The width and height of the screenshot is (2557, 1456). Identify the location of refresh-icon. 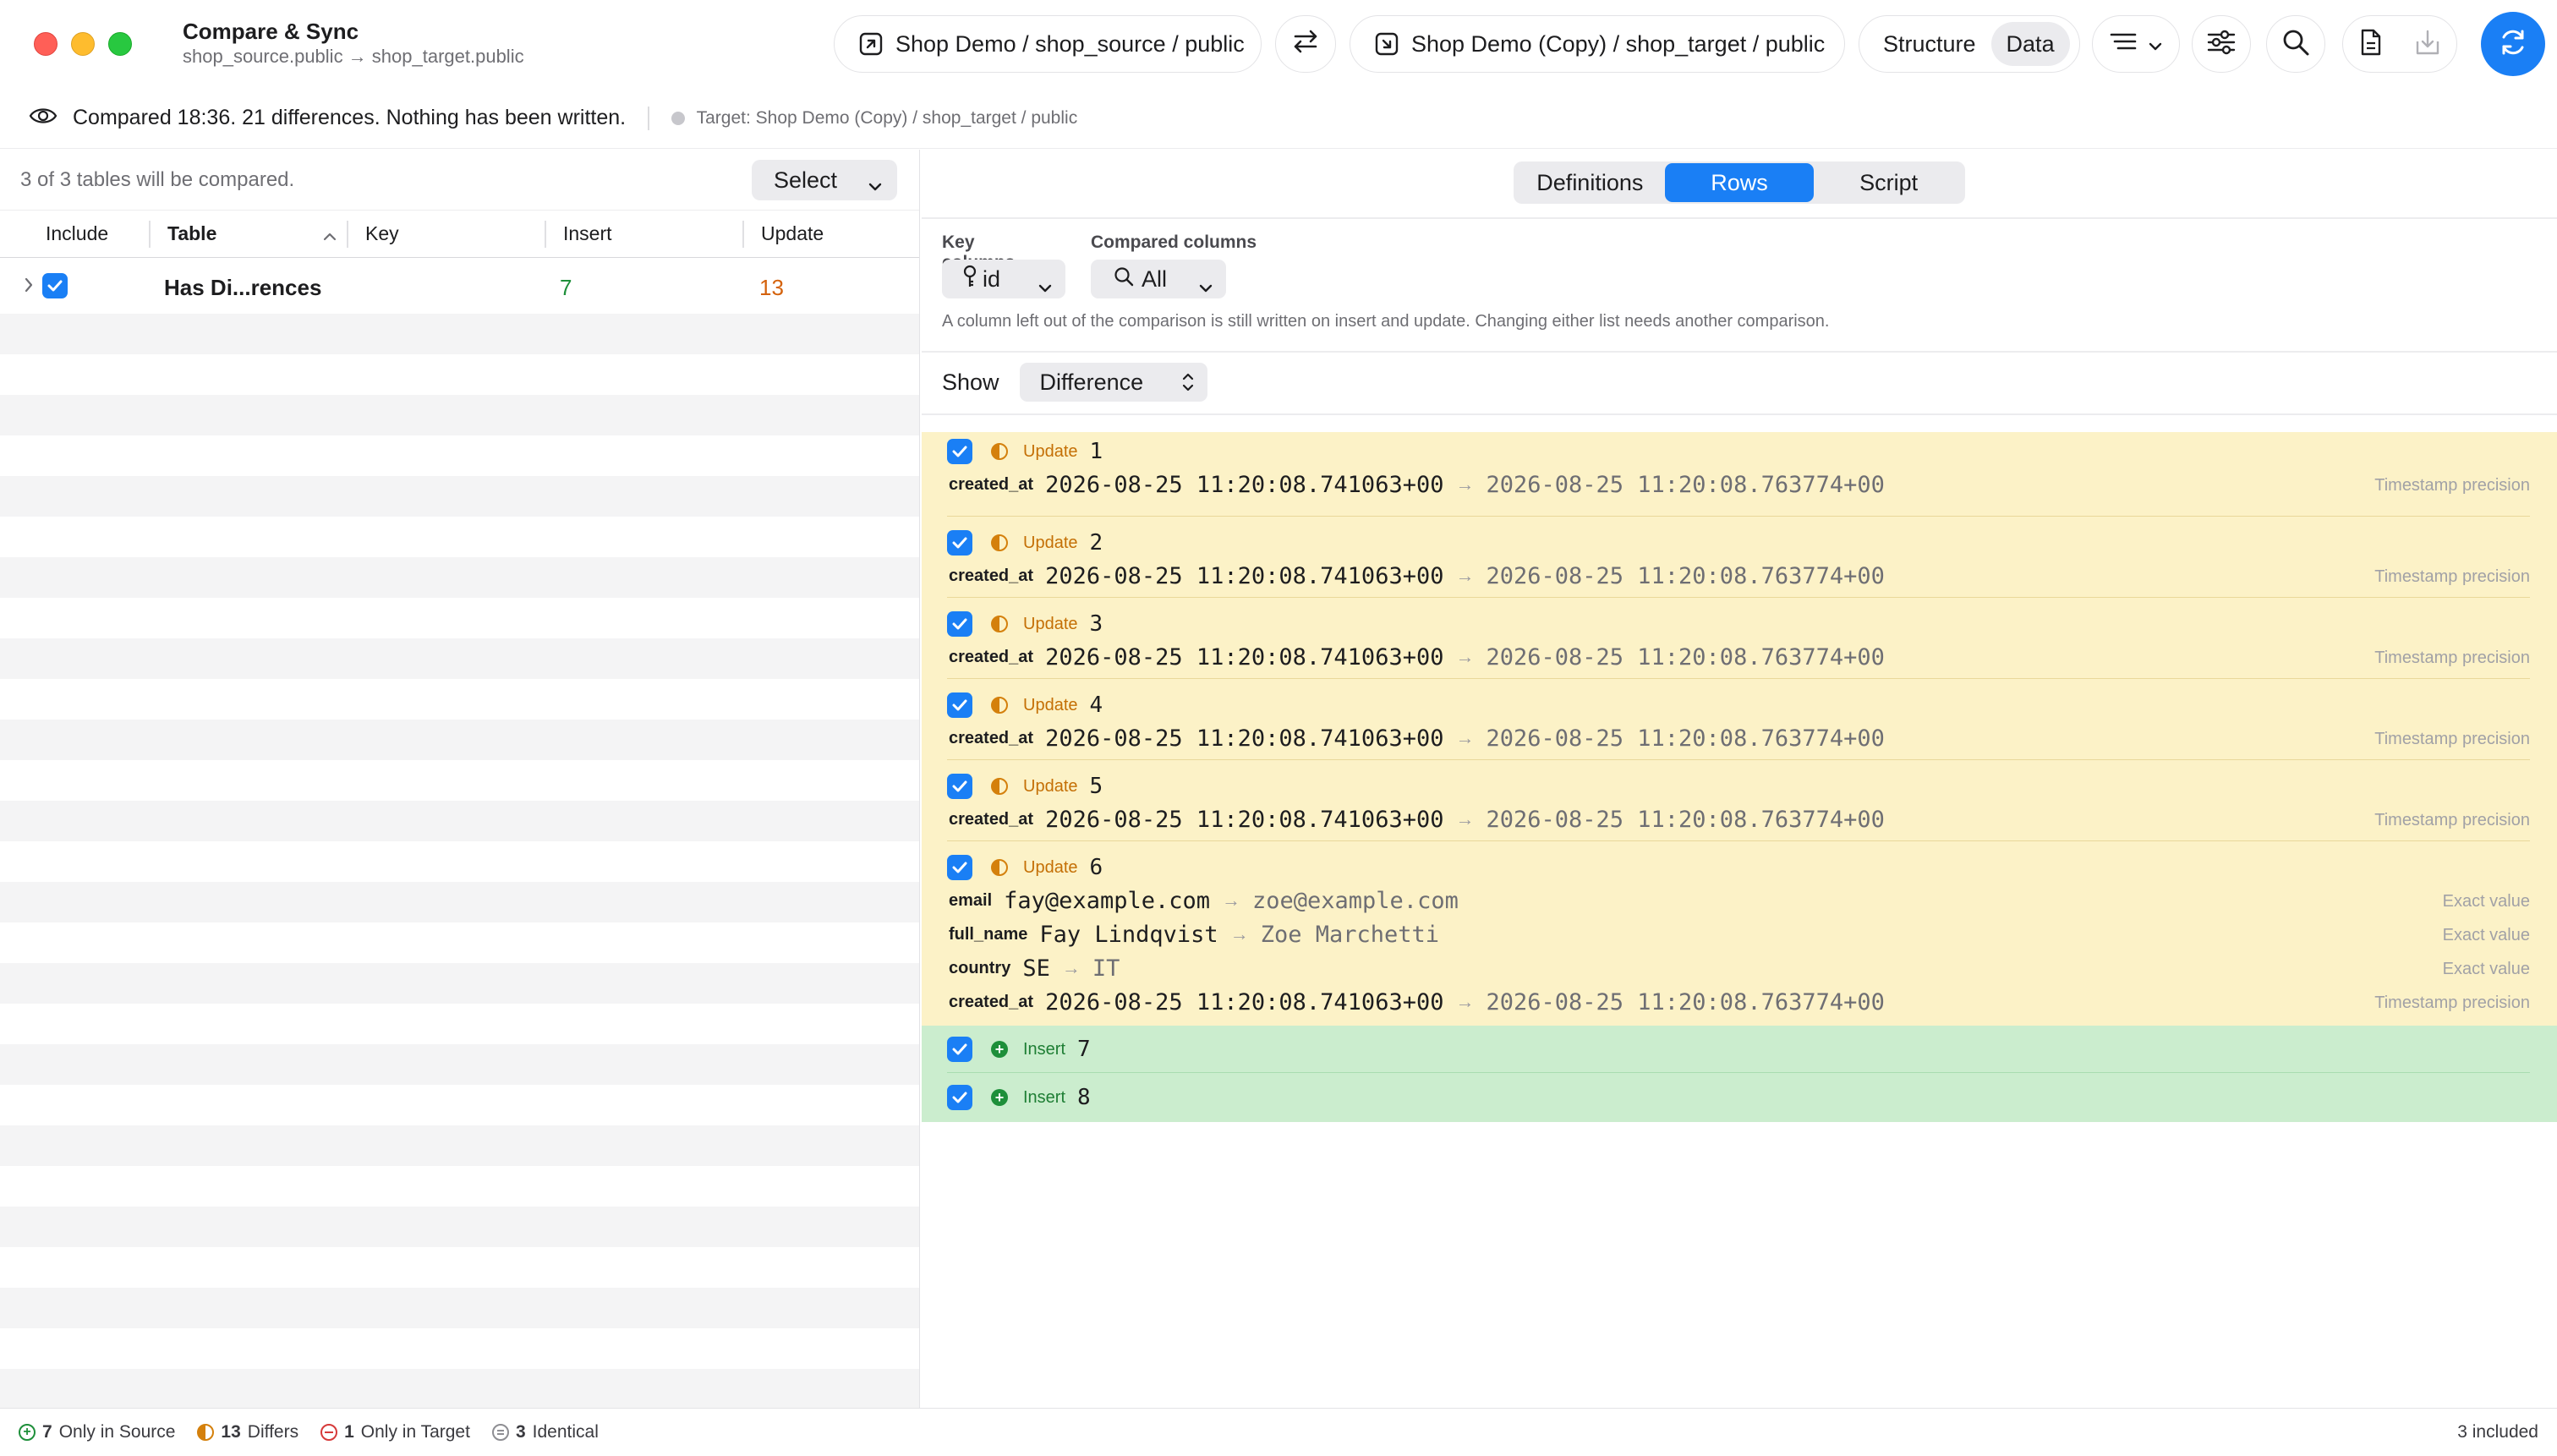
(2513, 44).